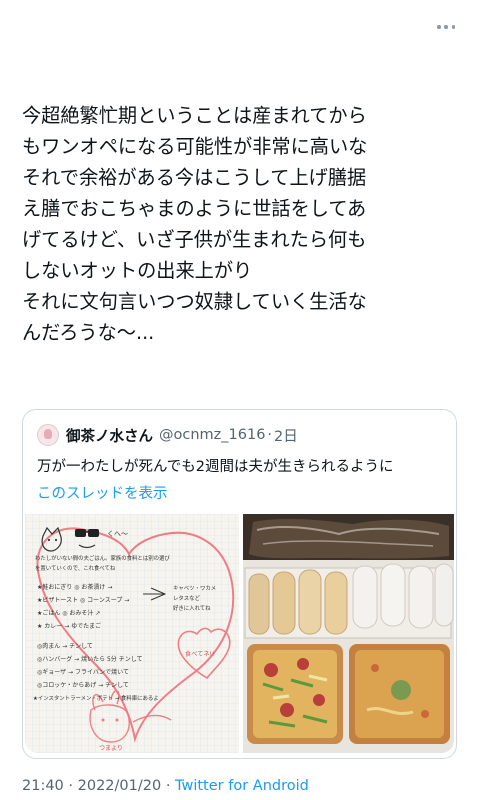 The height and width of the screenshot is (800, 479). I want to click on note-item: ★鮭おにぎり ◎ お茶漬け →, so click(74, 587).